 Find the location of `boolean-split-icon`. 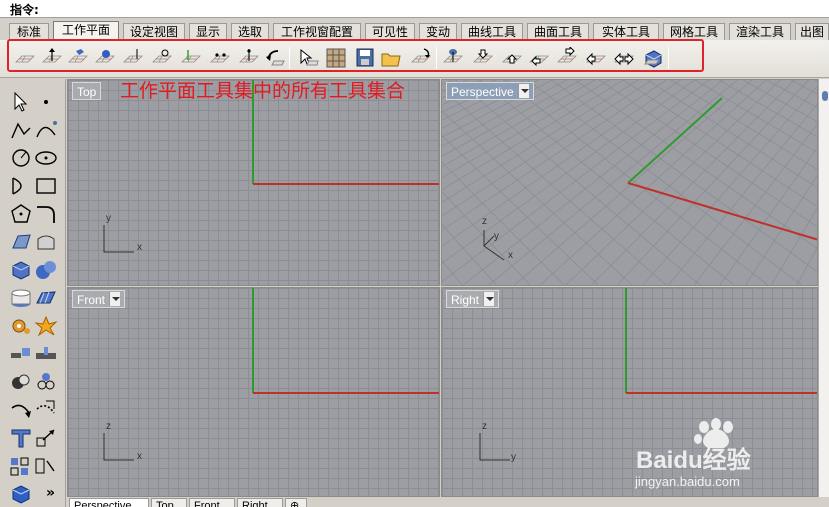

boolean-split-icon is located at coordinates (21, 354).